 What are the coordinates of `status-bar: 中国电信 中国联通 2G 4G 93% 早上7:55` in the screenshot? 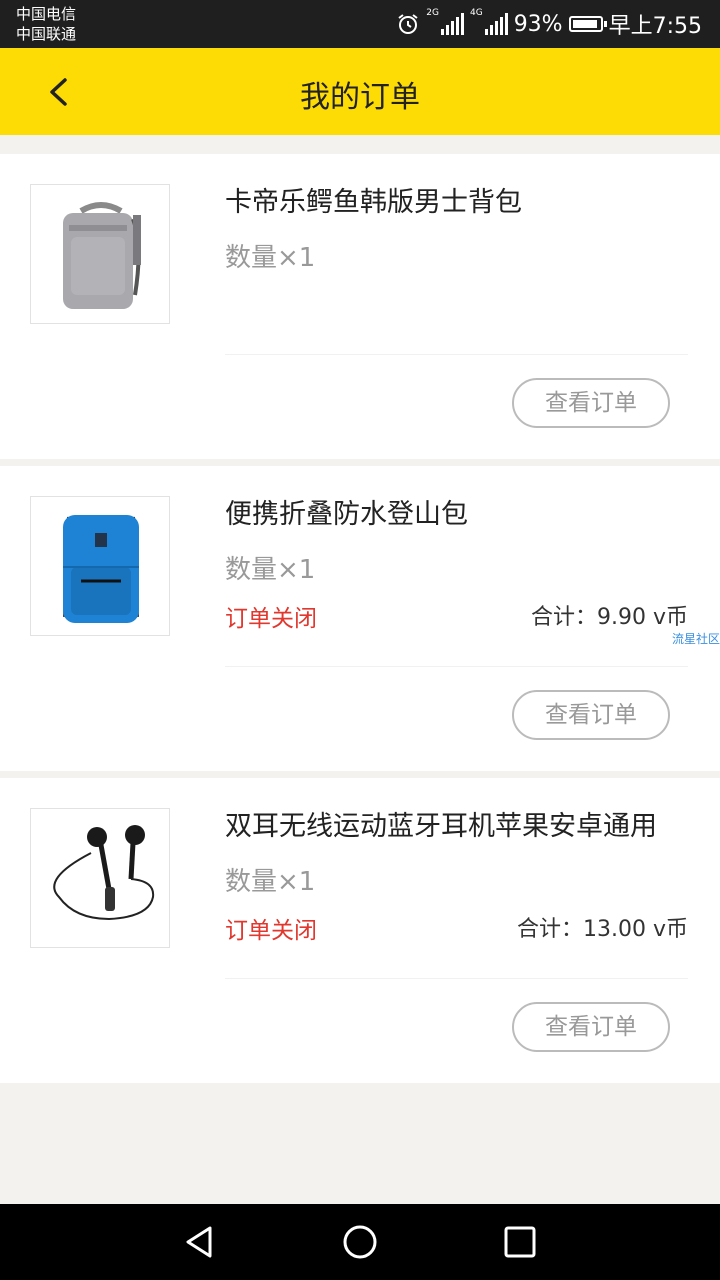 It's located at (360, 24).